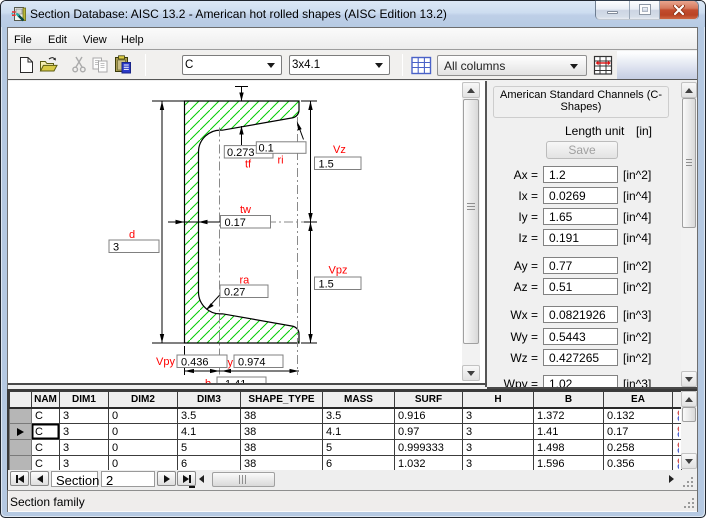 The image size is (706, 518). What do you see at coordinates (338, 271) in the screenshot?
I see `svg-text: Vpz` at bounding box center [338, 271].